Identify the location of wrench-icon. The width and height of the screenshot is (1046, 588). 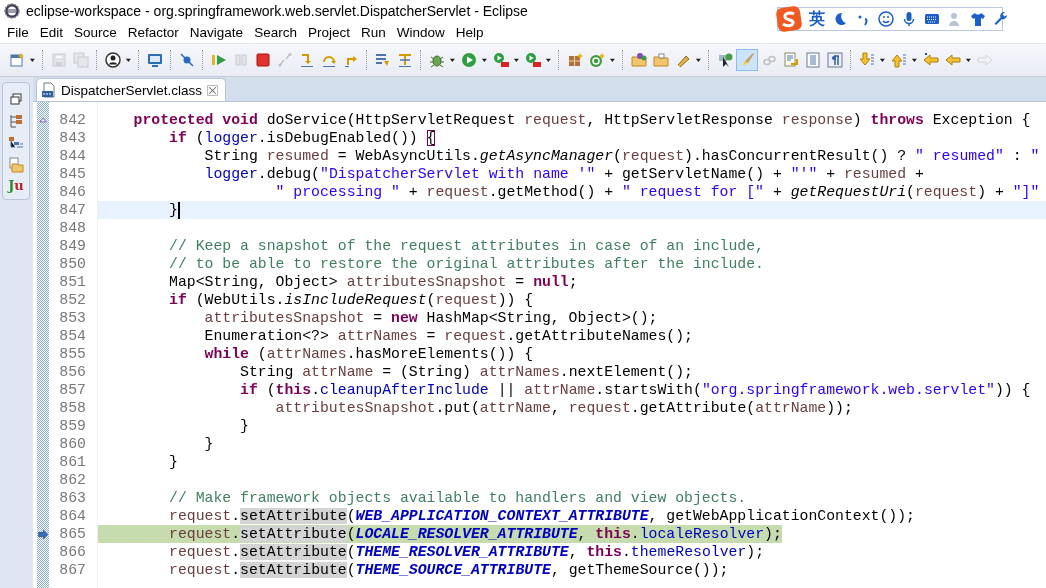
(1001, 19).